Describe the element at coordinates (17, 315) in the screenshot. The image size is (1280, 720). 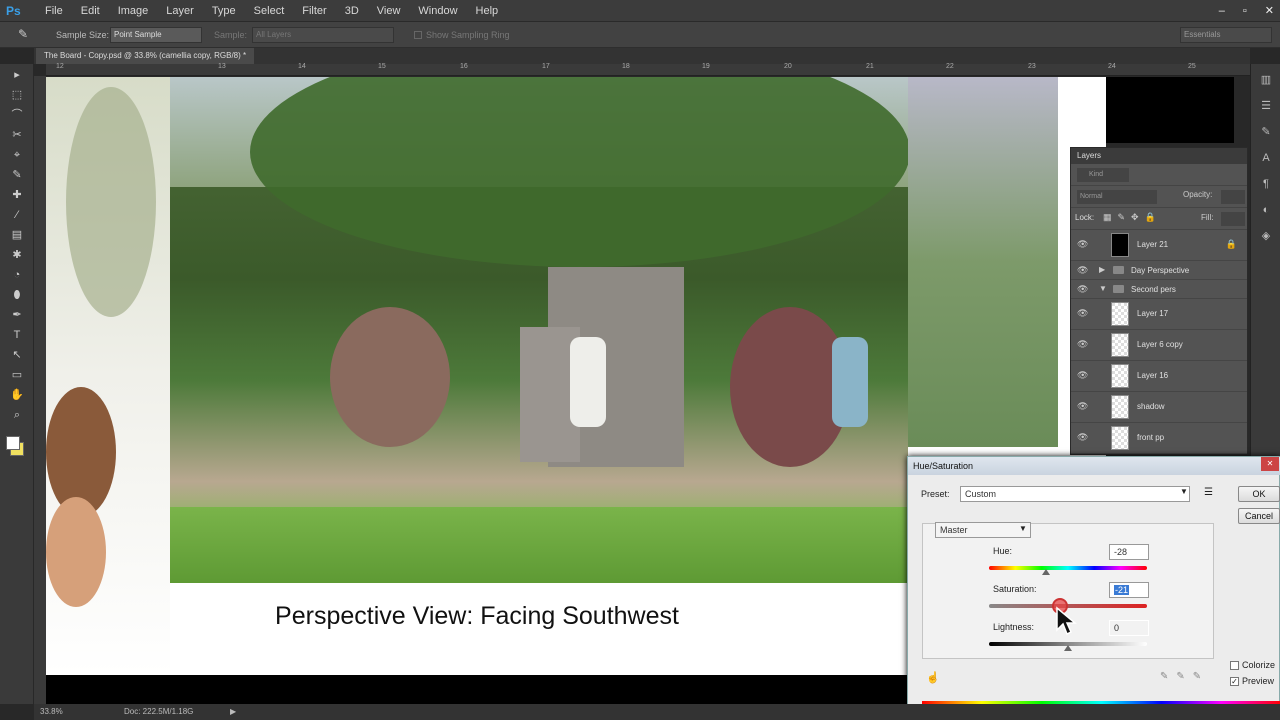
I see `pen-tool-icon: ✒` at that location.